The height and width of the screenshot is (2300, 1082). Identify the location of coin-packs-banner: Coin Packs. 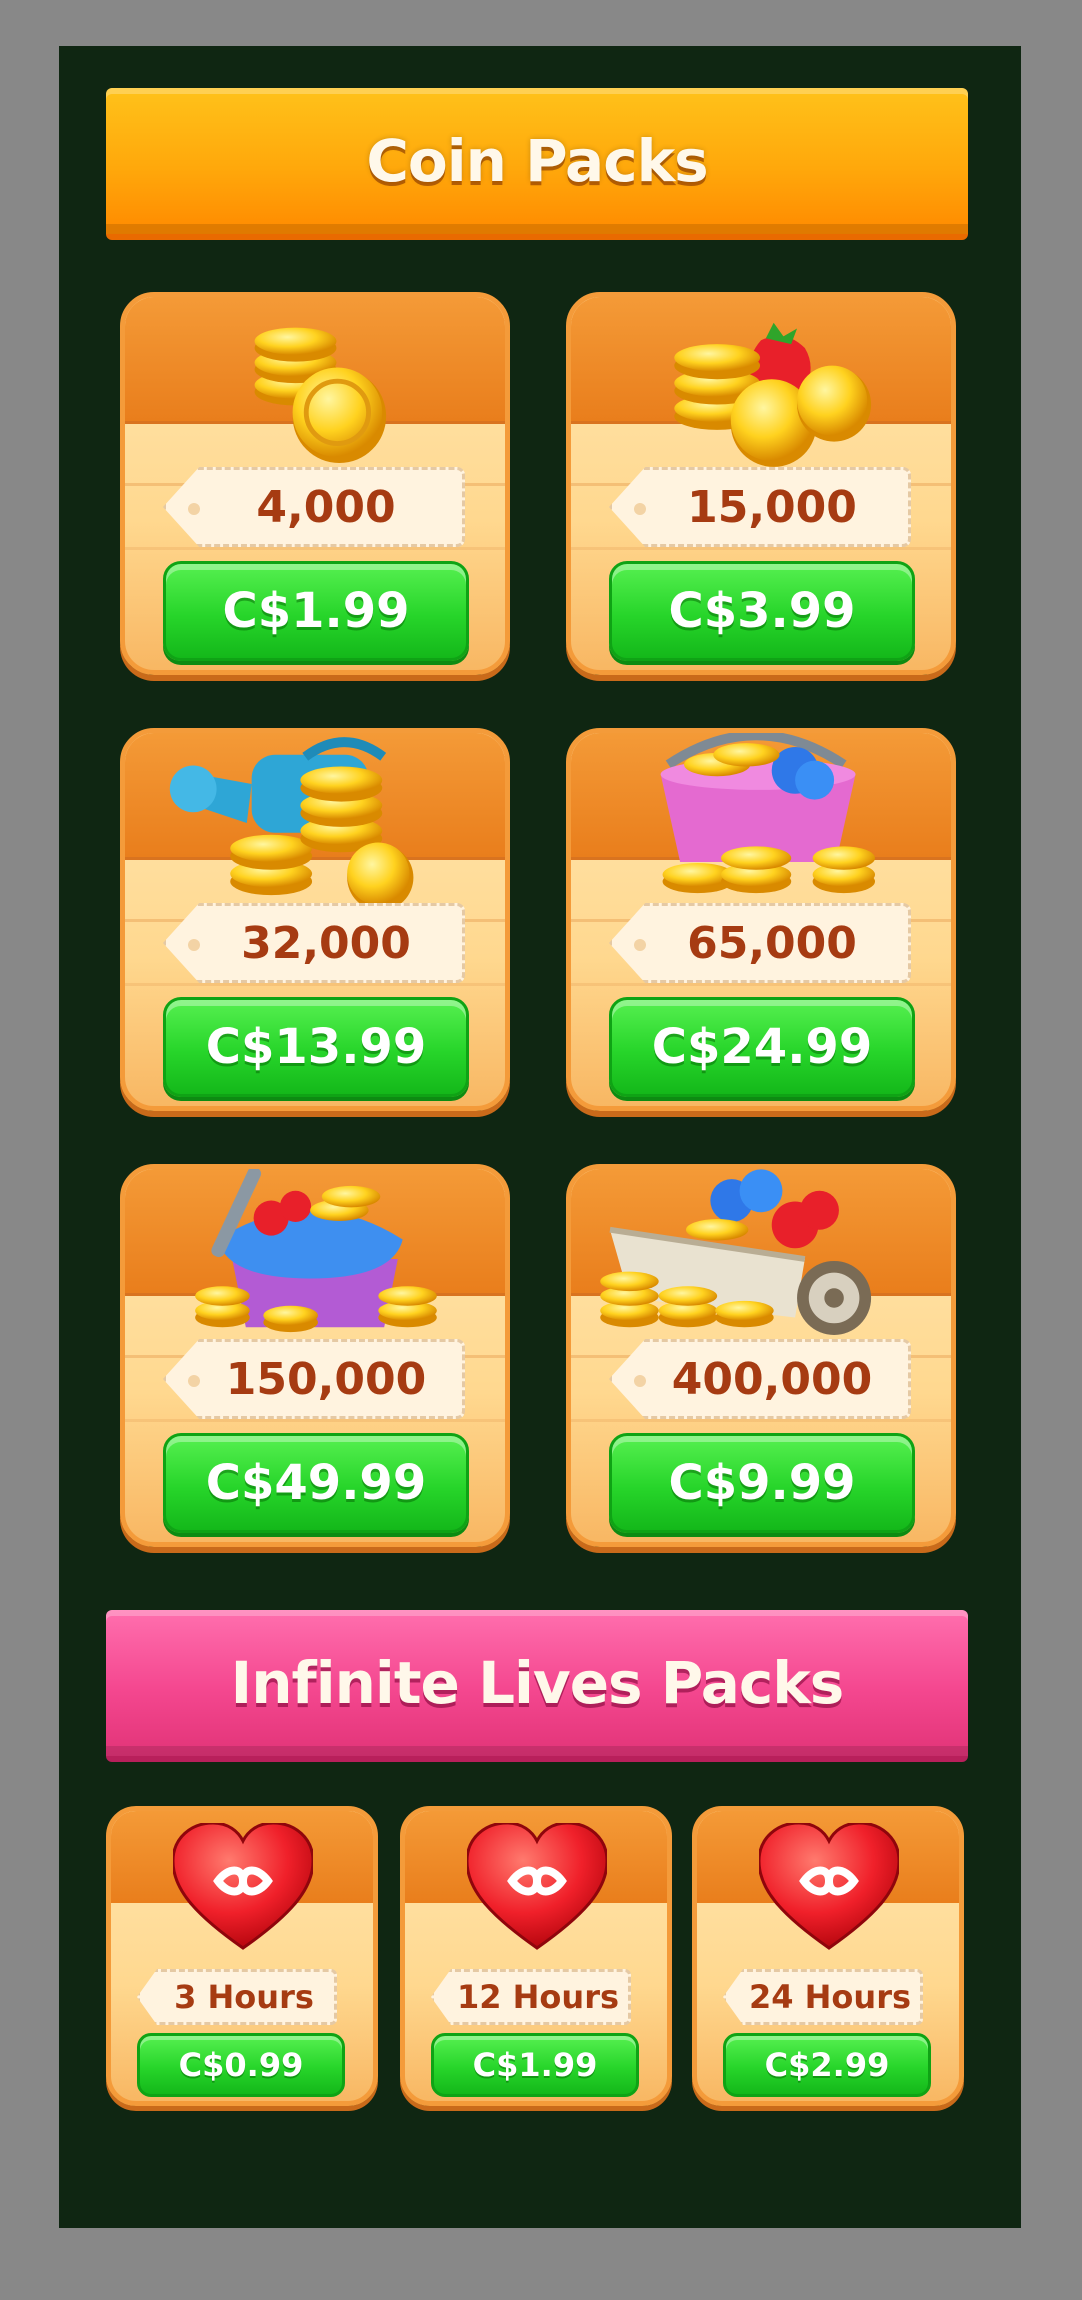
(537, 164).